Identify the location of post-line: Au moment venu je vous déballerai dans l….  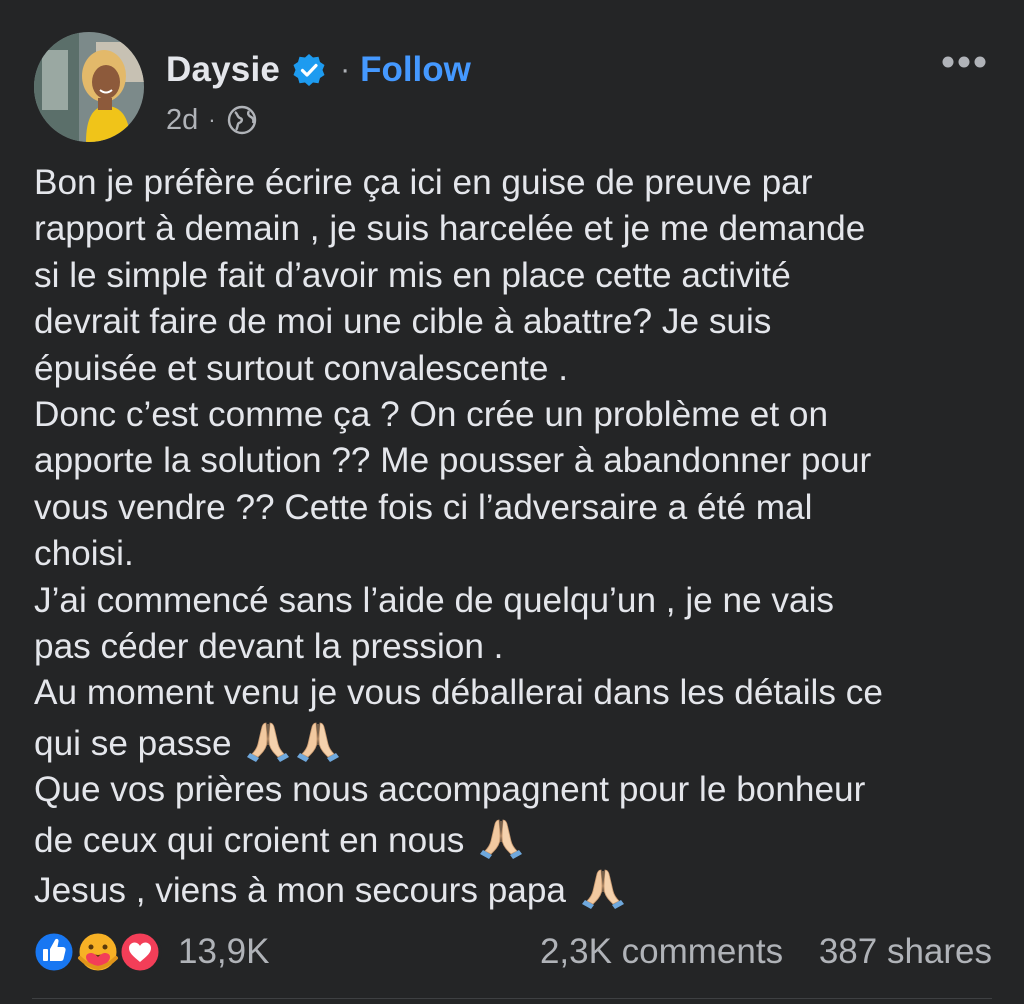
(458, 693).